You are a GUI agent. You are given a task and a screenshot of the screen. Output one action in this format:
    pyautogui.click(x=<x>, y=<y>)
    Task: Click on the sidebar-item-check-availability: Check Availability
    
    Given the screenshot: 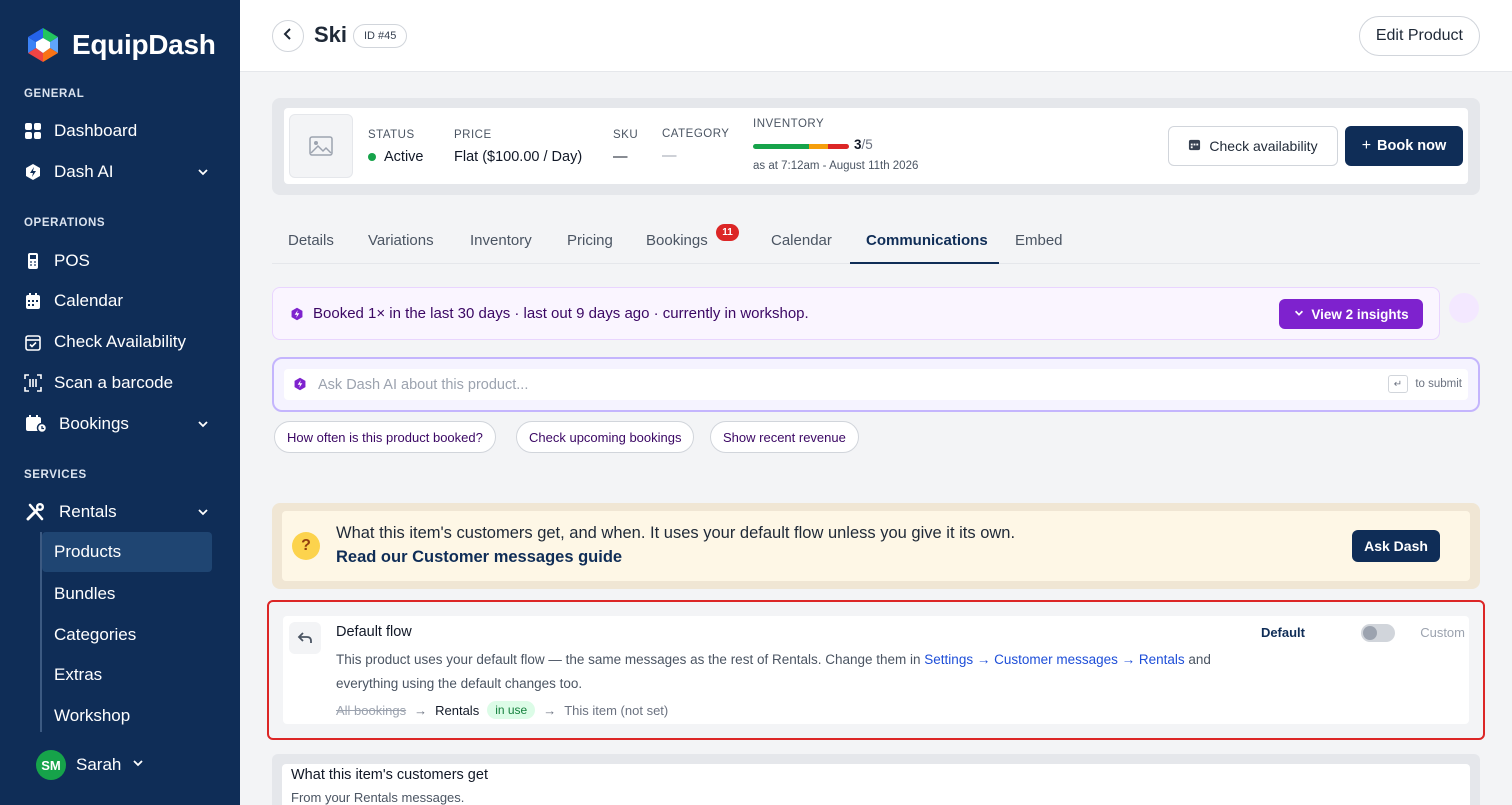 What is the action you would take?
    pyautogui.click(x=120, y=342)
    